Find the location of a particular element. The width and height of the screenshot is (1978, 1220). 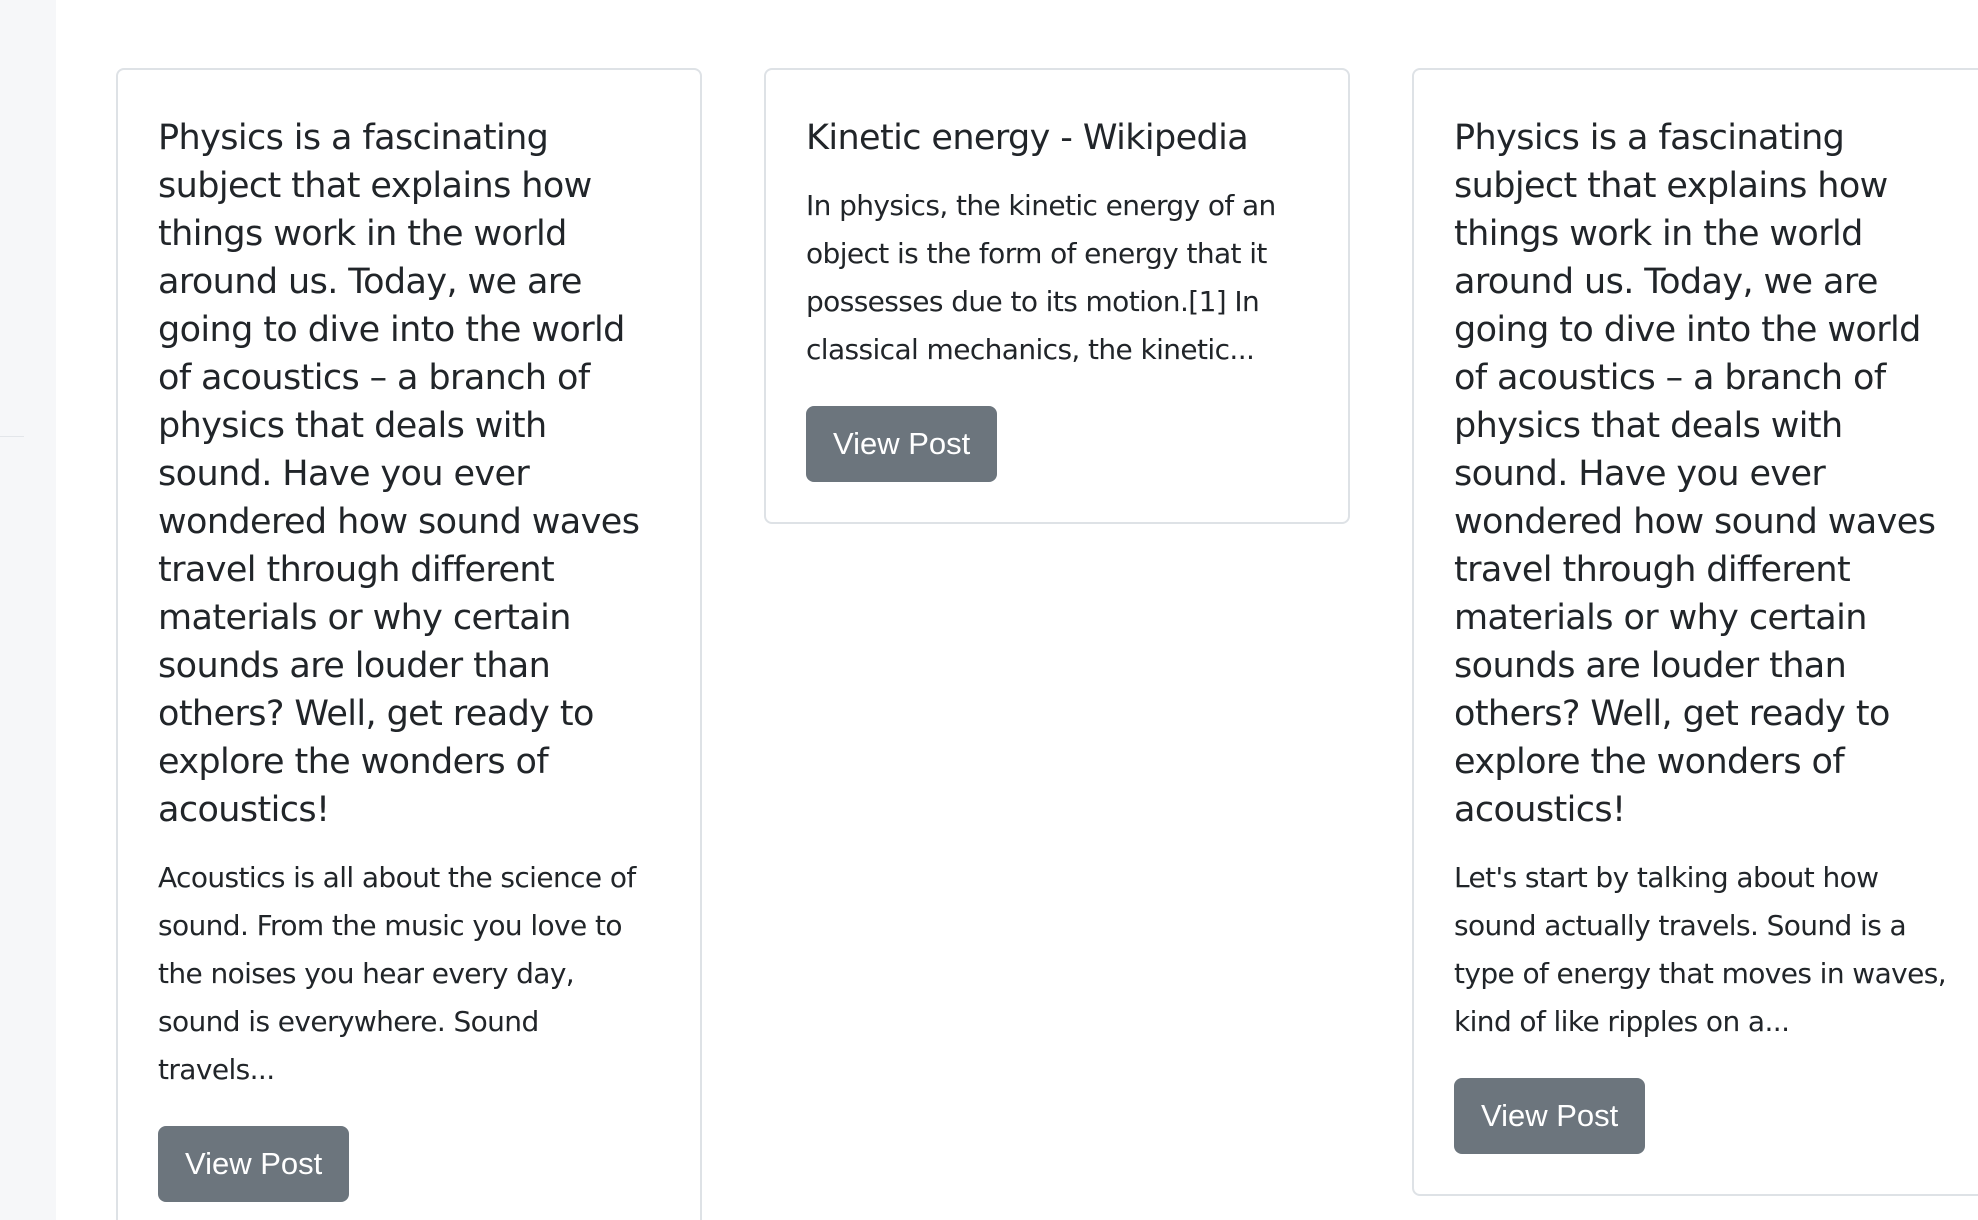

sidebar-divider is located at coordinates (12, 436).